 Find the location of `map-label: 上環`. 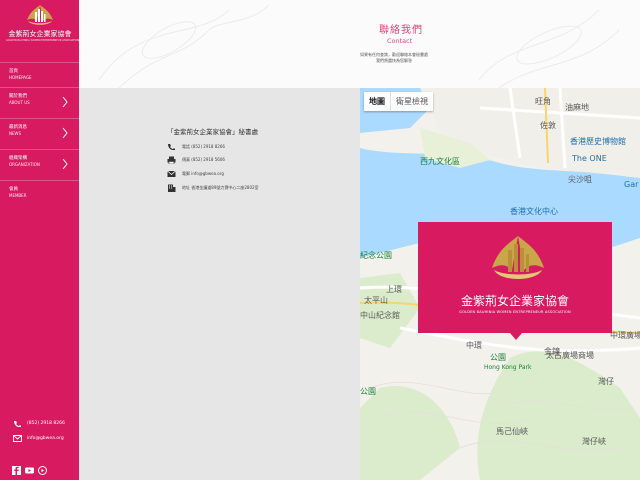

map-label: 上環 is located at coordinates (394, 289).